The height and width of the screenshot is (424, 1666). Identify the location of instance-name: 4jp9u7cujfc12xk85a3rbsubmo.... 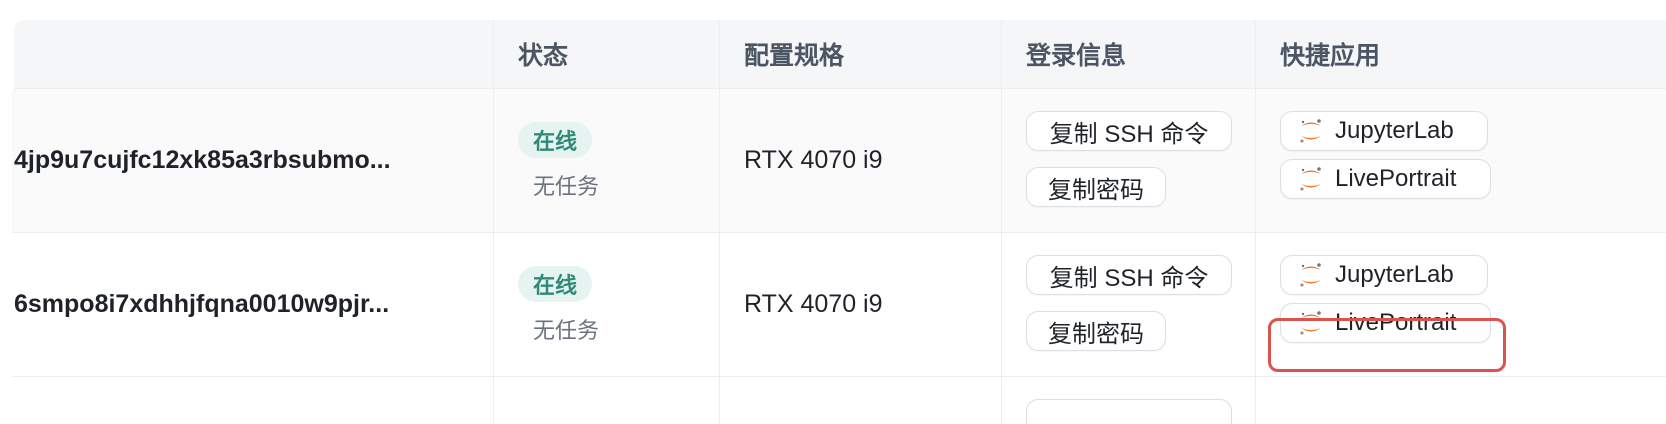
(249, 160).